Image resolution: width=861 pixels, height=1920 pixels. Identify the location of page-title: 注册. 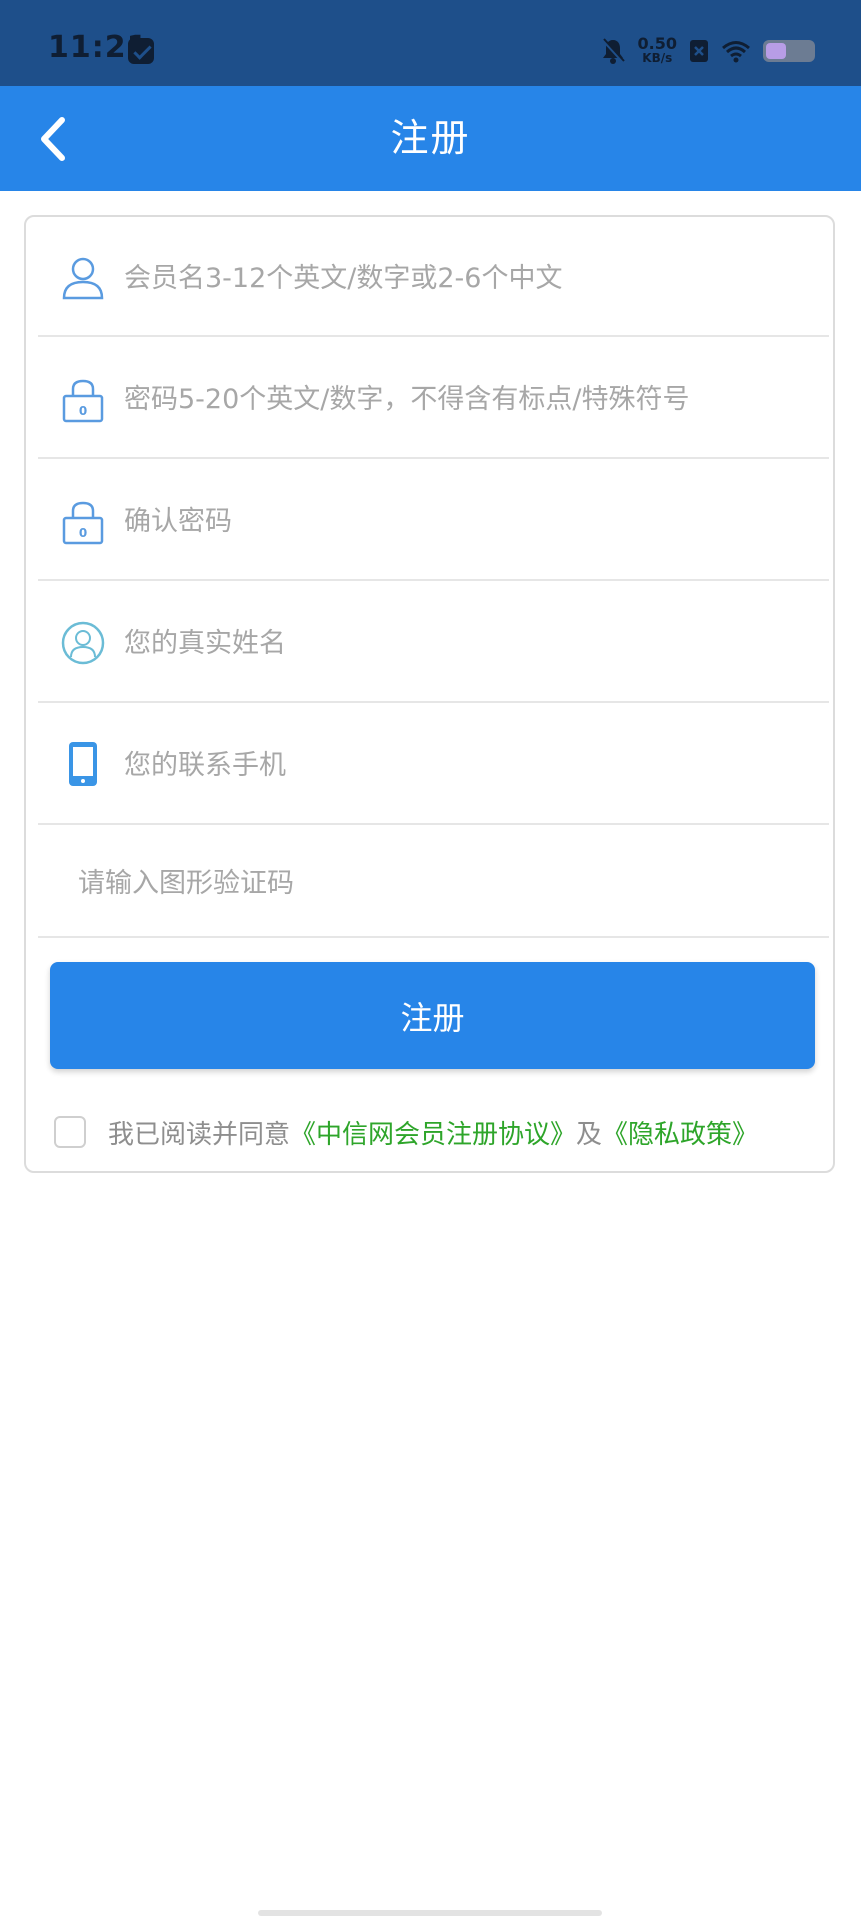
(430, 138).